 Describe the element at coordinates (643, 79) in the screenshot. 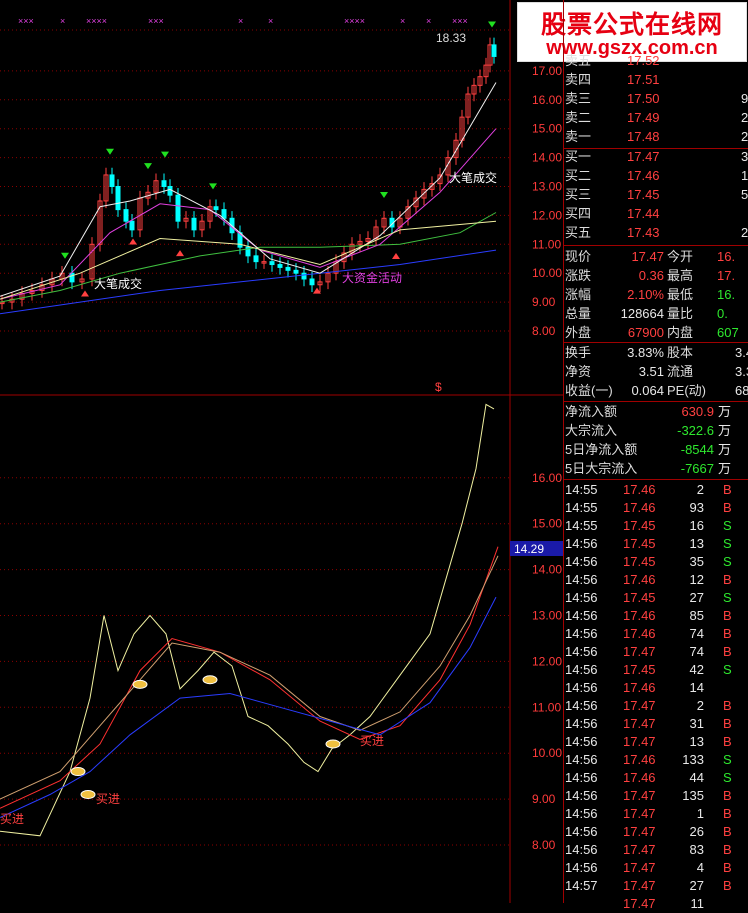

I see `order-book-row-cell: 17.51` at that location.